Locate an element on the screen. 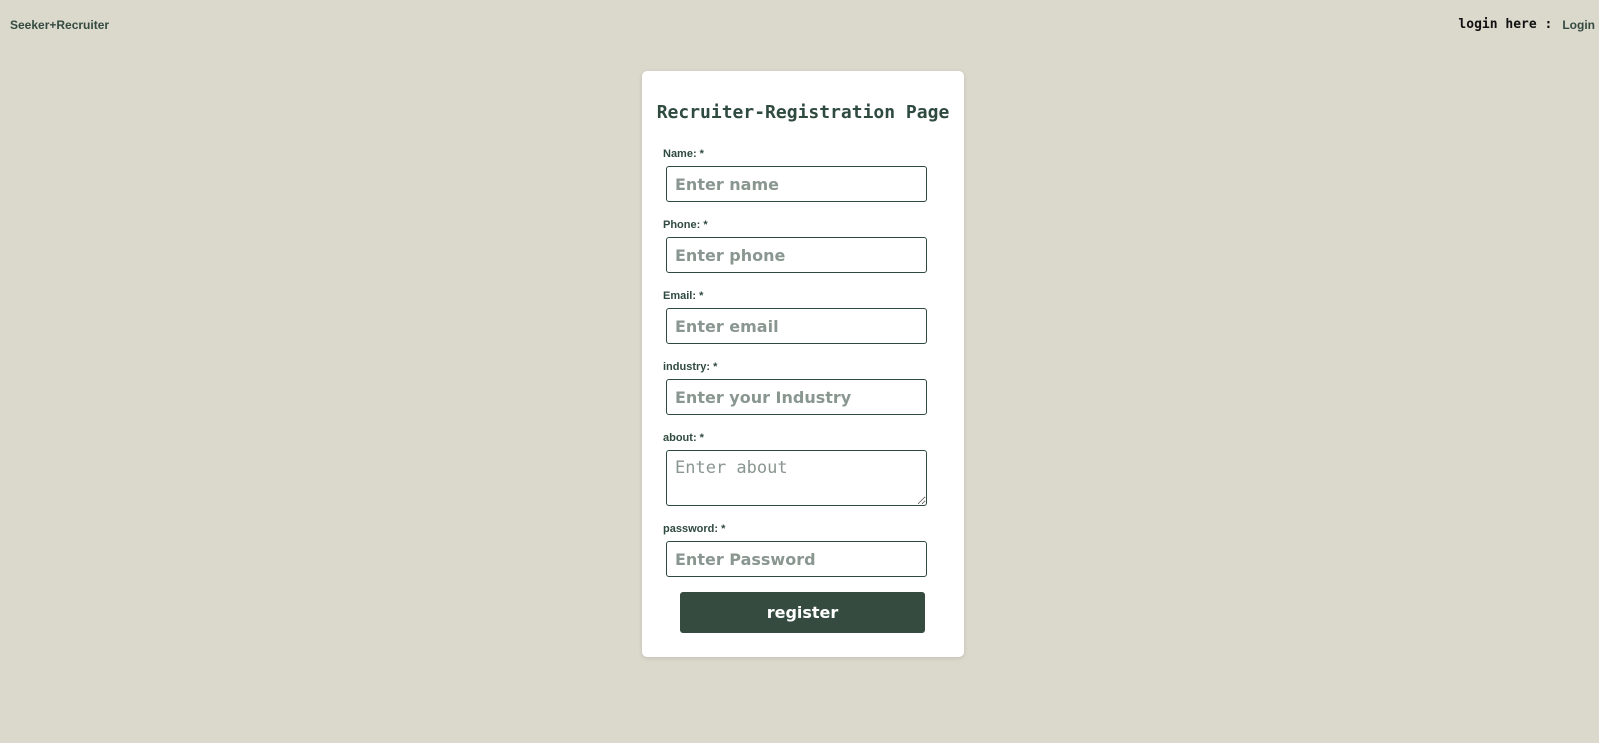  phone-label: Phone: * is located at coordinates (685, 225).